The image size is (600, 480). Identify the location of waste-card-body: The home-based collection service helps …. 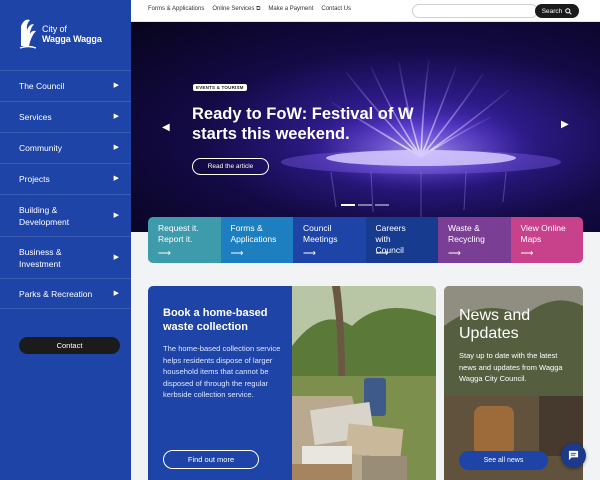
(222, 372).